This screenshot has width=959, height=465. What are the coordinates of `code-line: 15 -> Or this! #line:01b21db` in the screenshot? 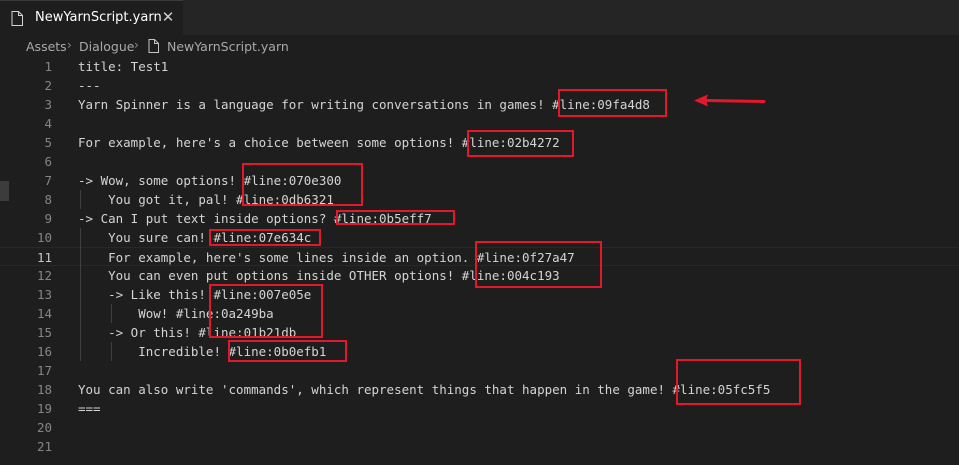 It's located at (479, 332).